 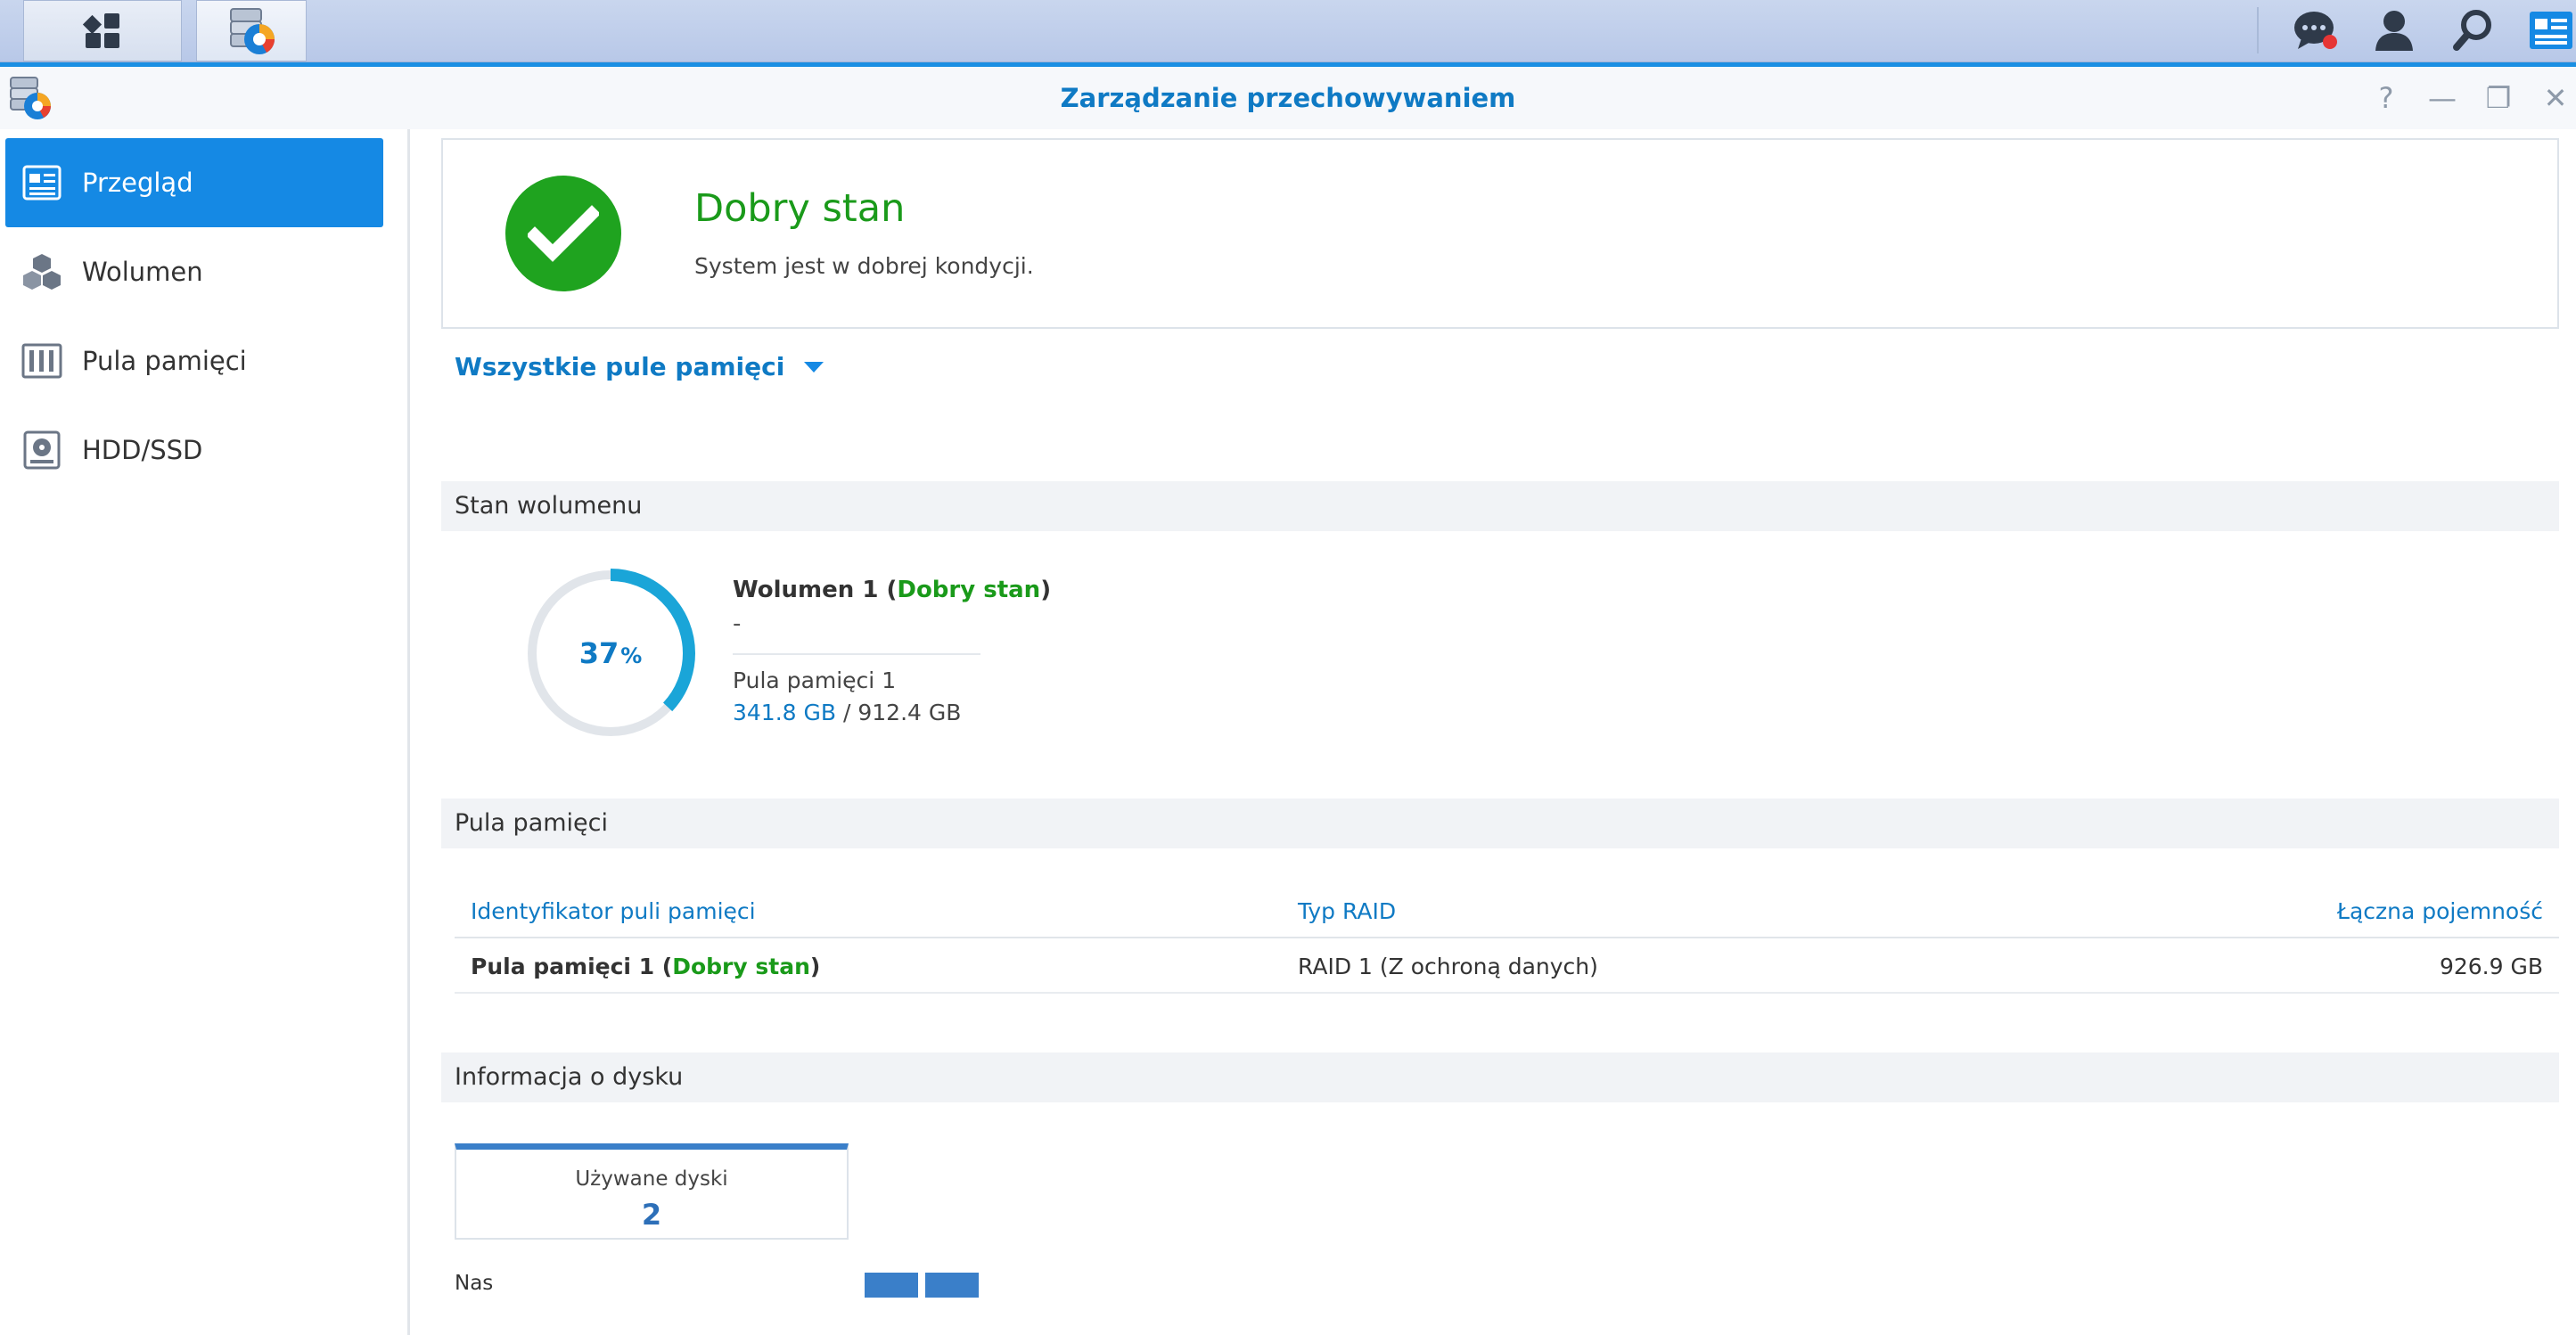 I want to click on close-button: ✕, so click(x=2556, y=98).